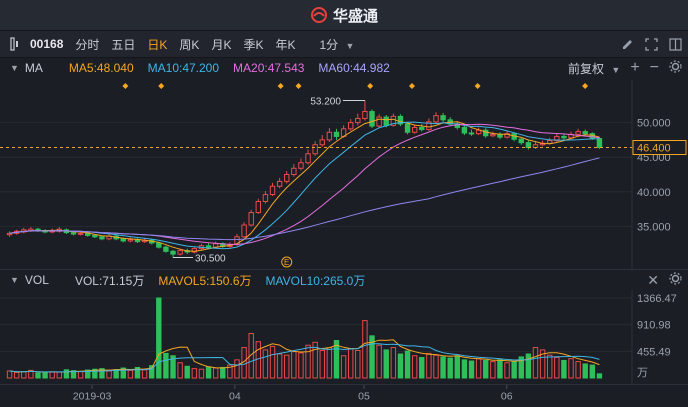 The height and width of the screenshot is (407, 688). What do you see at coordinates (329, 44) in the screenshot?
I see `minute-select-value: 1分` at bounding box center [329, 44].